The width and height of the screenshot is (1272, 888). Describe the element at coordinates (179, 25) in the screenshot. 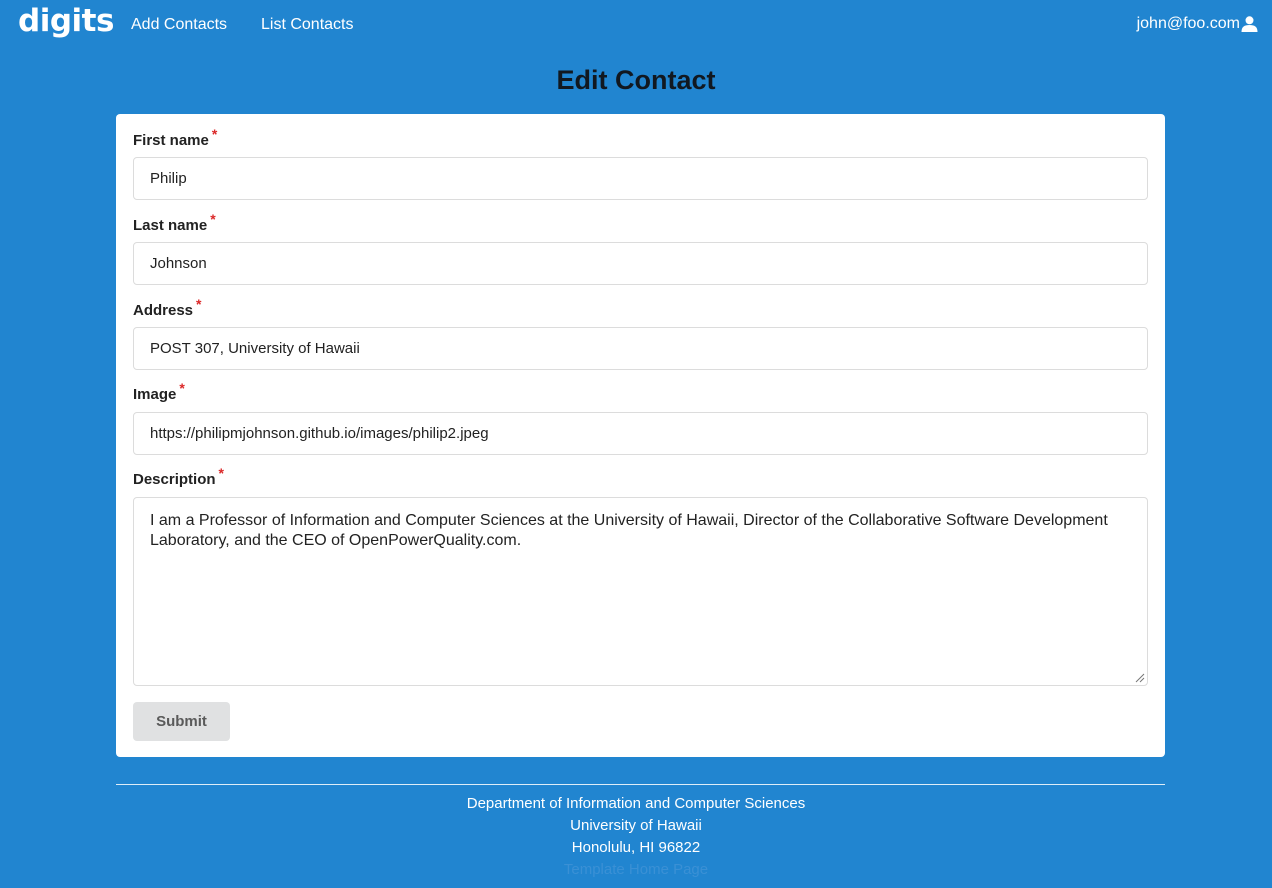

I see `nav-add-contacts: Add Contacts` at that location.